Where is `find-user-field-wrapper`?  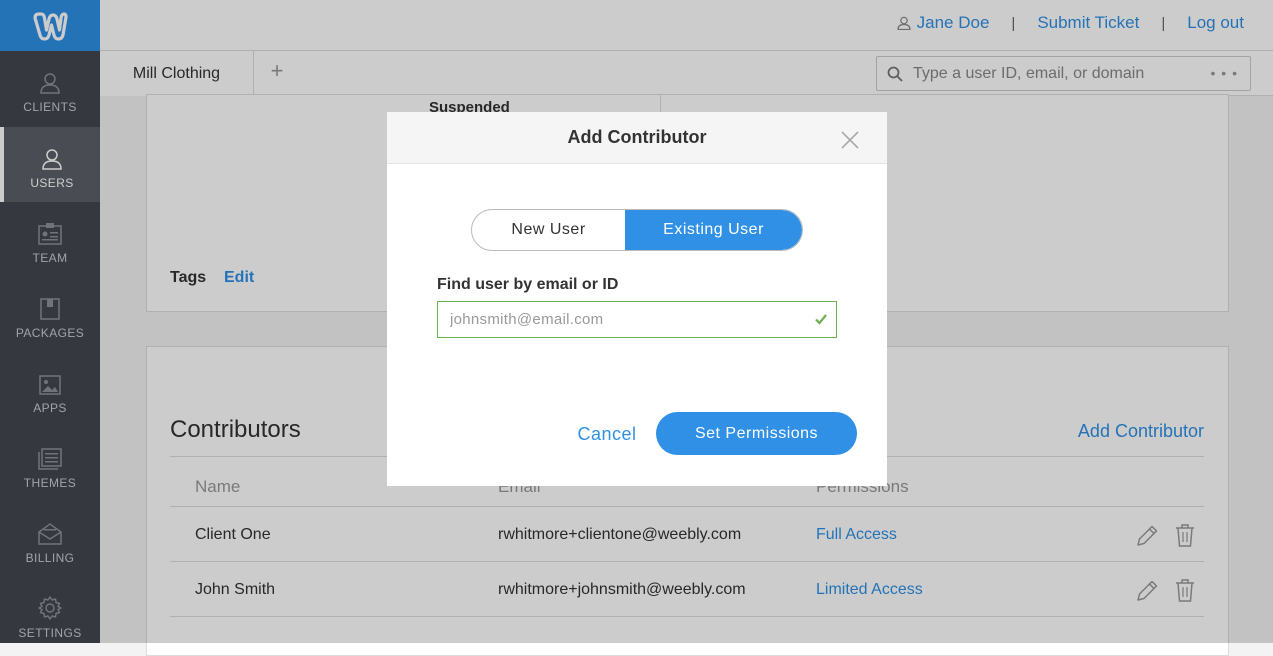
find-user-field-wrapper is located at coordinates (637, 319).